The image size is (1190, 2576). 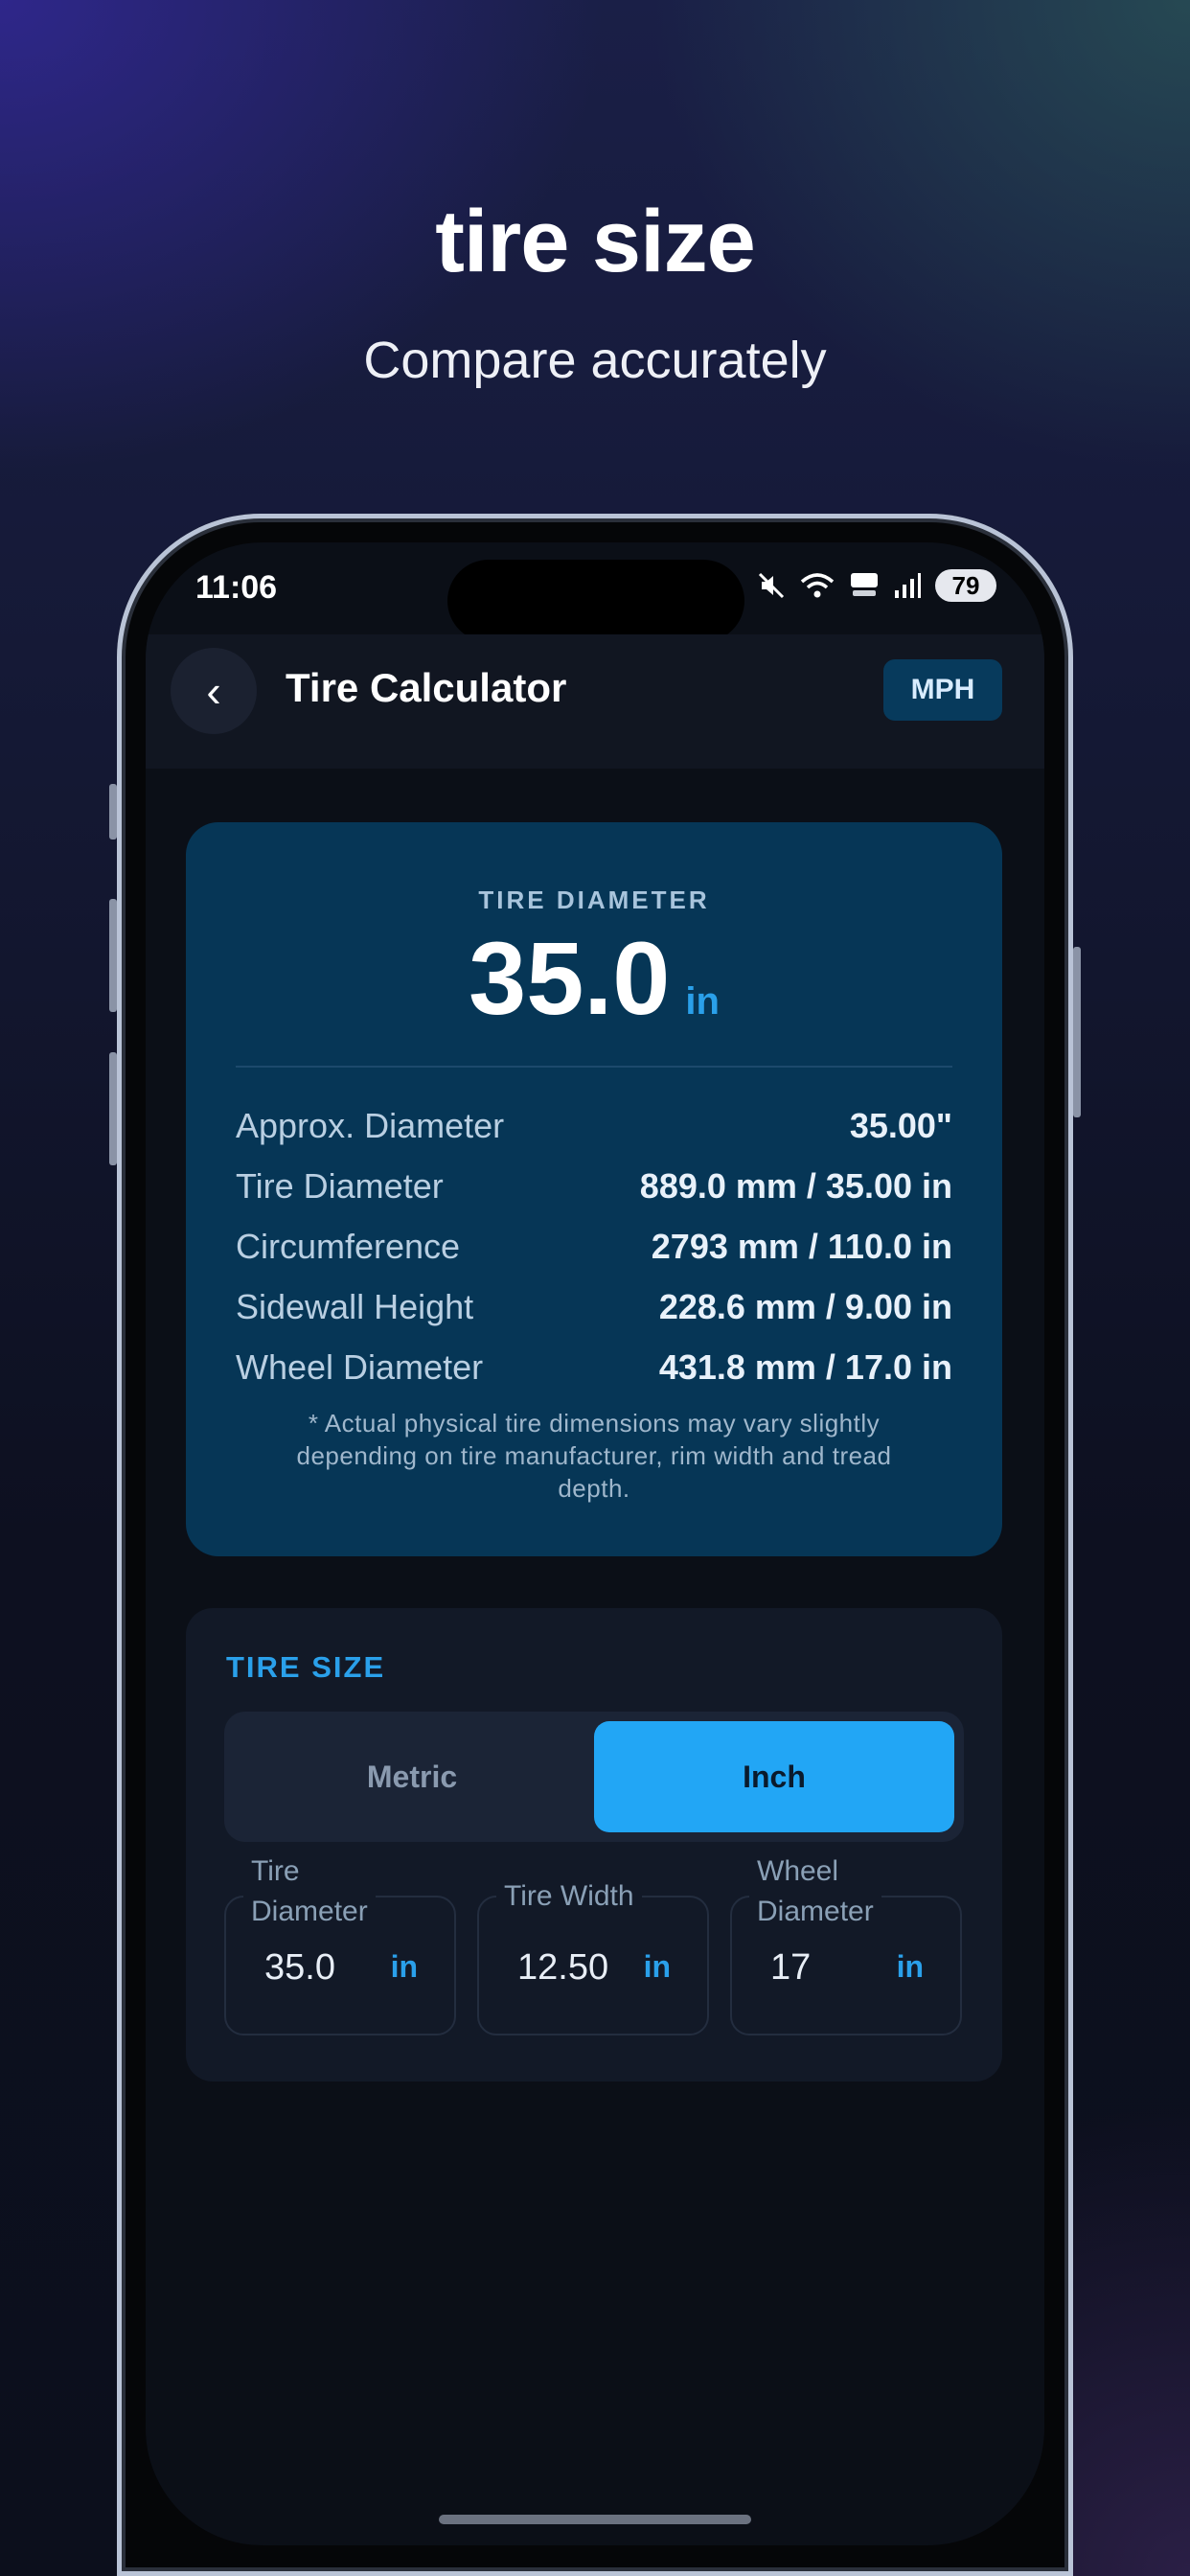 I want to click on segment-metric: Metric, so click(x=412, y=1776).